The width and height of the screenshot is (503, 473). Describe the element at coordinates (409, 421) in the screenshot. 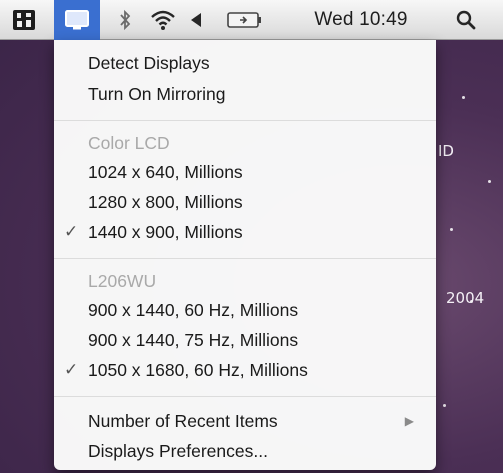

I see `submenu-arrow-icon: ▶` at that location.